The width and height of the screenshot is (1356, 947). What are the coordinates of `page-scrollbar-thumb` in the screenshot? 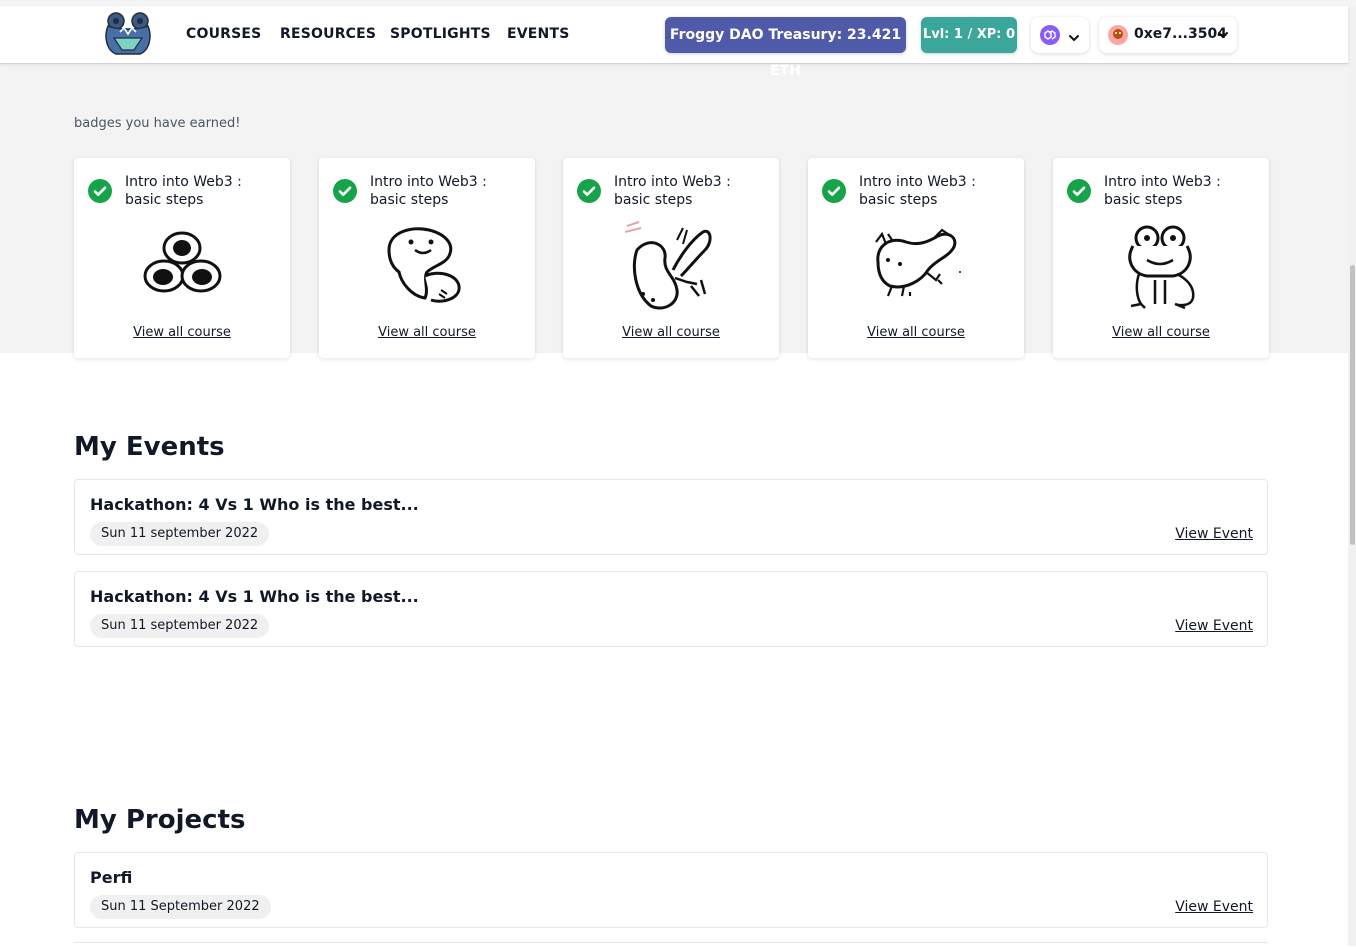 It's located at (1352, 405).